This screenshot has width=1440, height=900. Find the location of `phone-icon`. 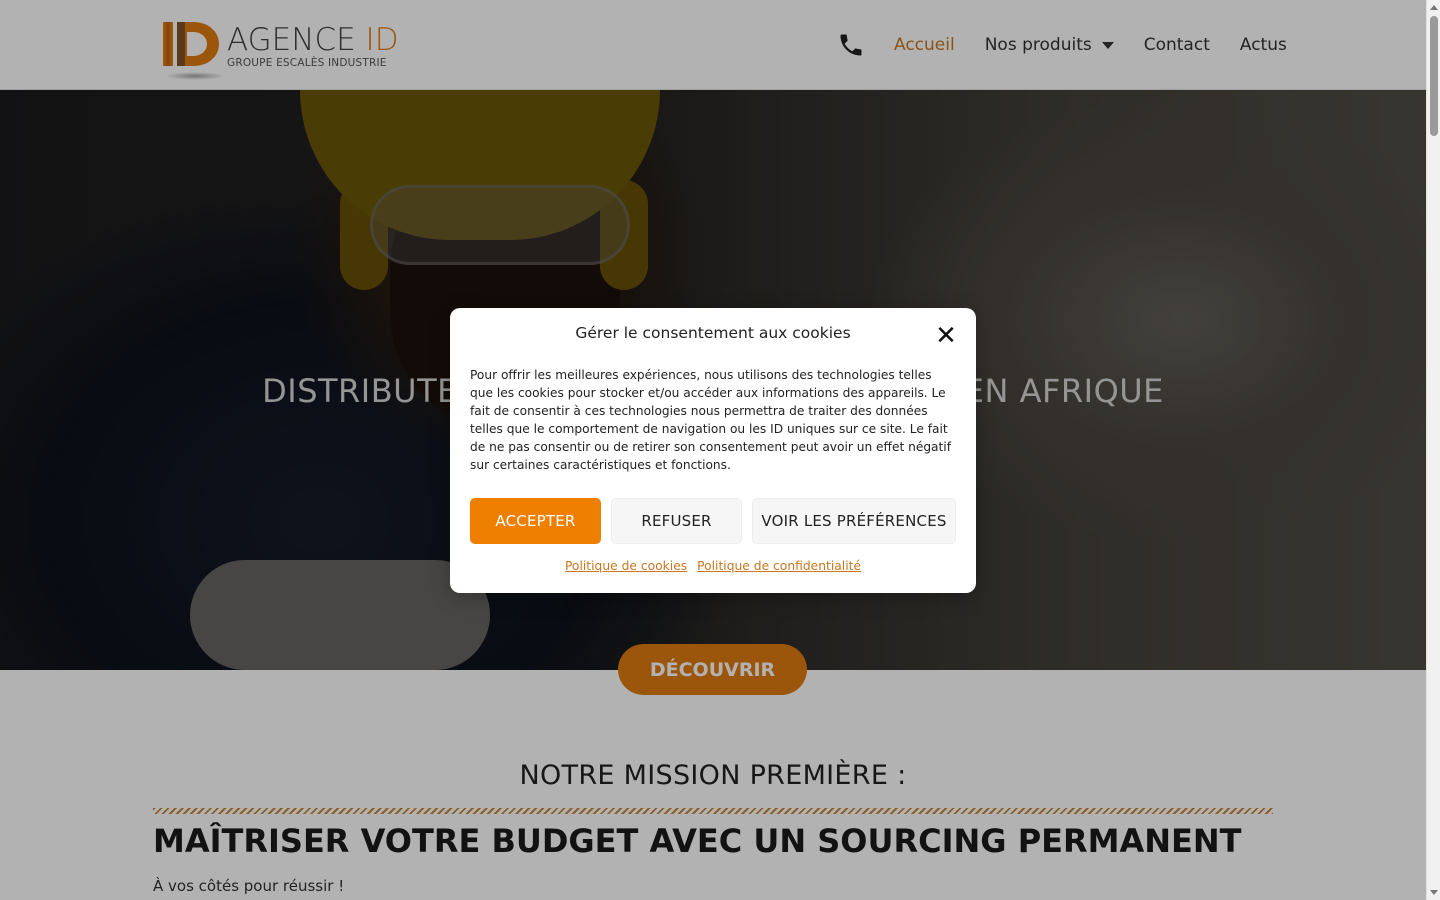

phone-icon is located at coordinates (851, 45).